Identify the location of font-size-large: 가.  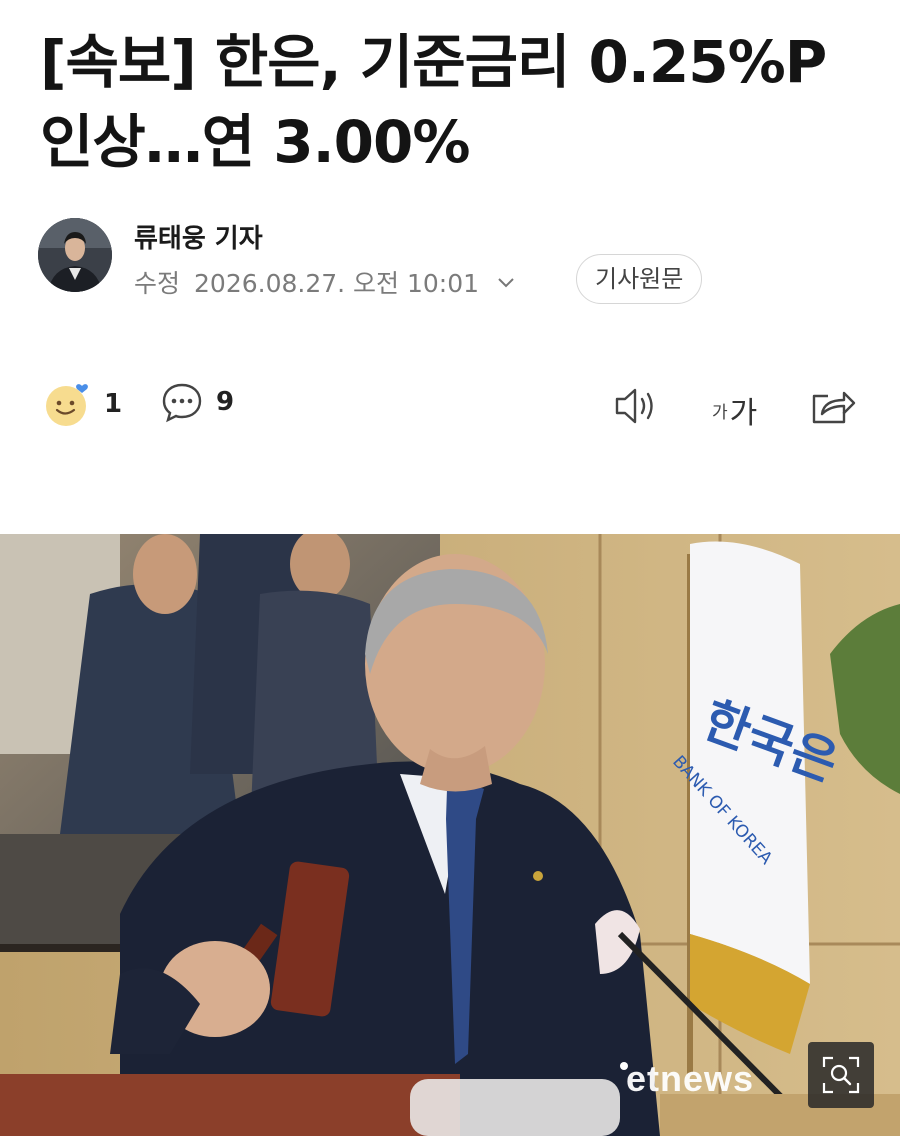
(743, 413).